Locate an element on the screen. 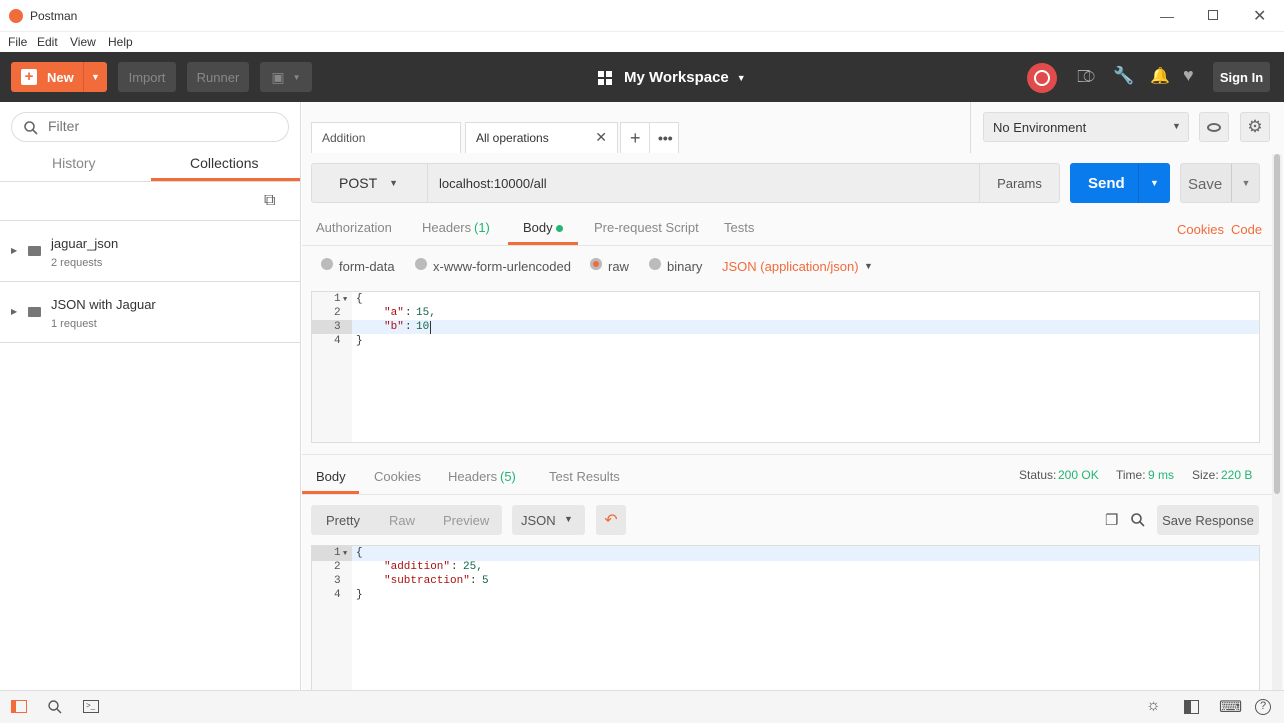  import-button: Import is located at coordinates (147, 77).